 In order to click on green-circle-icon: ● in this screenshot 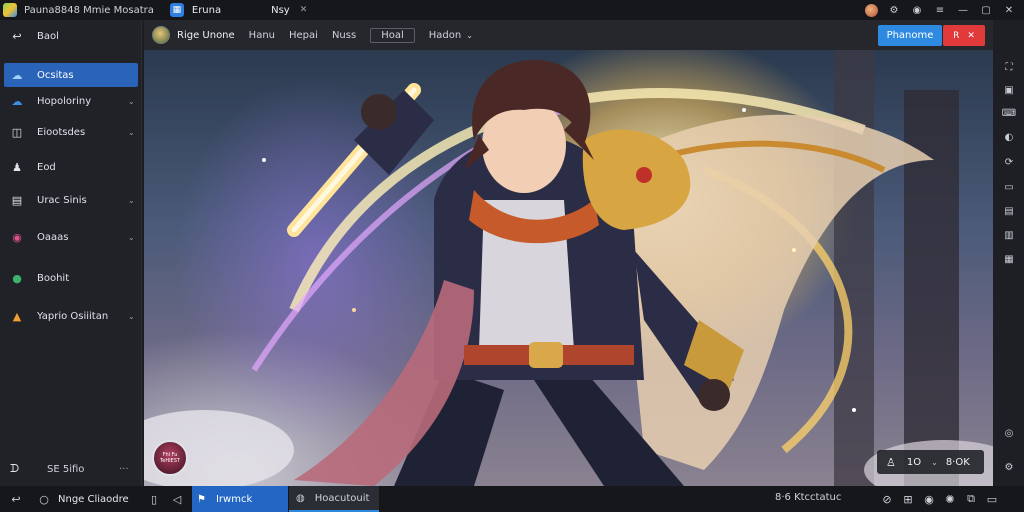, I will do `click(17, 278)`.